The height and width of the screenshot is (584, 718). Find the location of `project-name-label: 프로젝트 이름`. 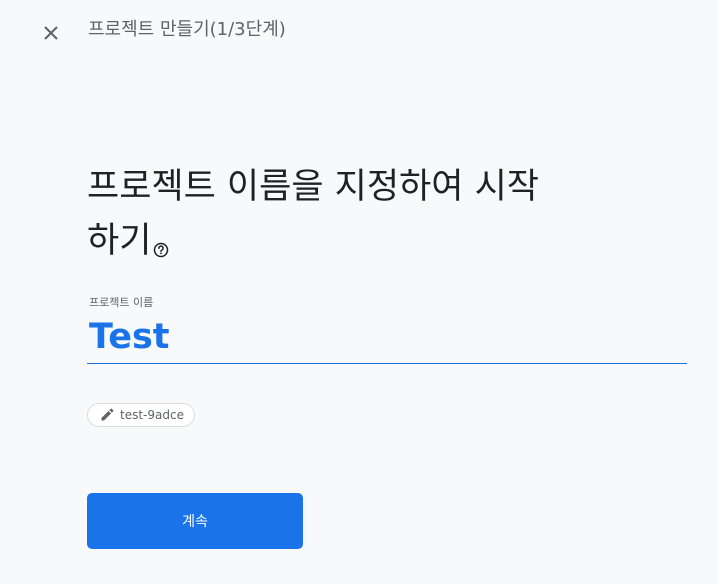

project-name-label: 프로젝트 이름 is located at coordinates (121, 302).